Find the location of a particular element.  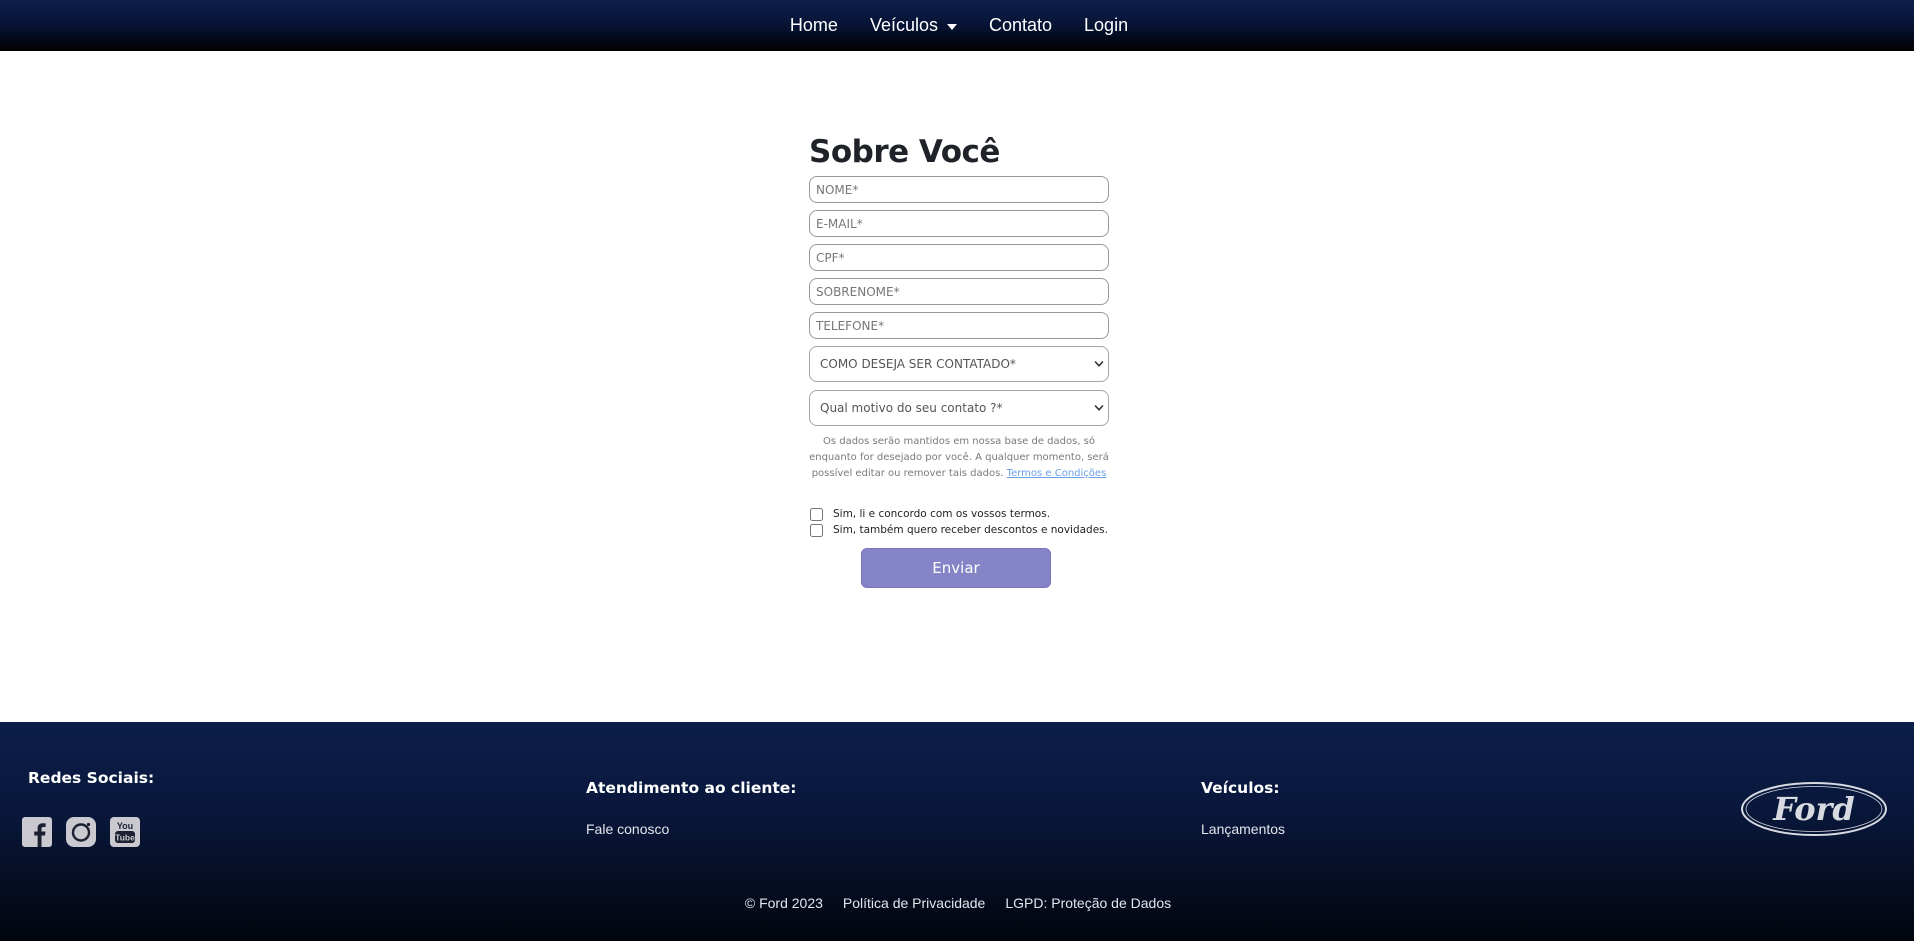

terms-checkbox is located at coordinates (816, 514).